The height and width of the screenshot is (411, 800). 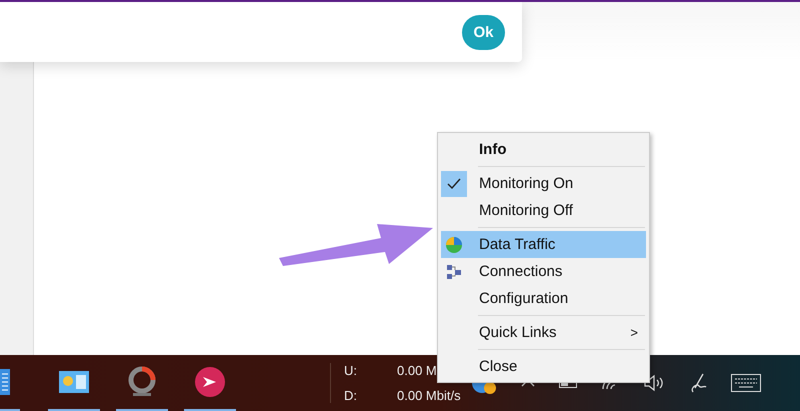 What do you see at coordinates (454, 245) in the screenshot?
I see `pie-chart-icon` at bounding box center [454, 245].